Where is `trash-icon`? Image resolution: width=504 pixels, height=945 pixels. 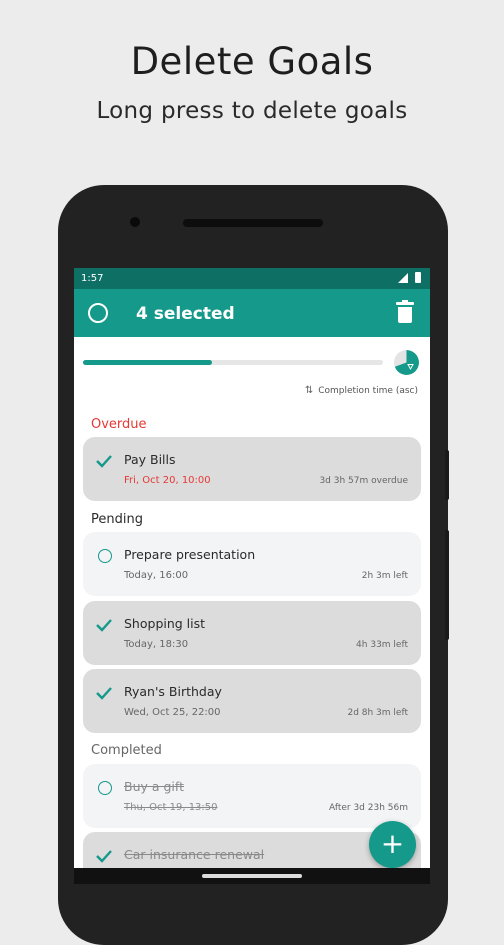 trash-icon is located at coordinates (405, 312).